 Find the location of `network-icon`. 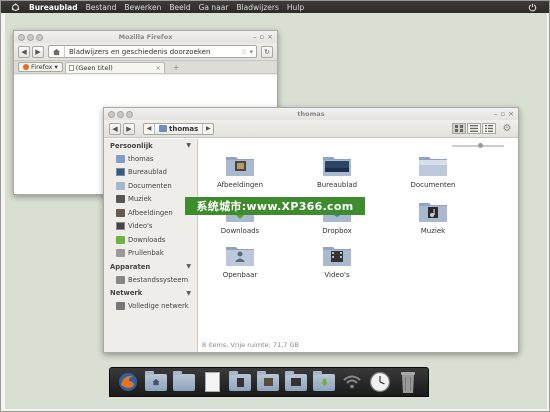

network-icon is located at coordinates (352, 382).